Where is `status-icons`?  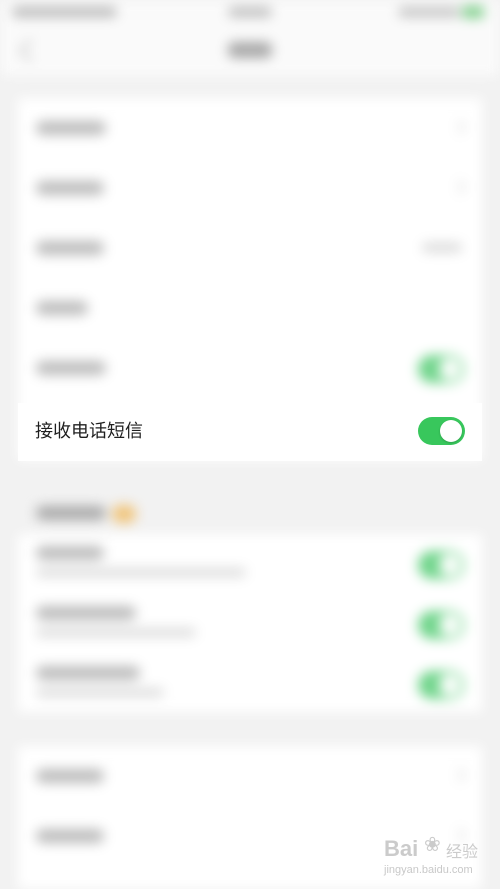
status-icons is located at coordinates (429, 12).